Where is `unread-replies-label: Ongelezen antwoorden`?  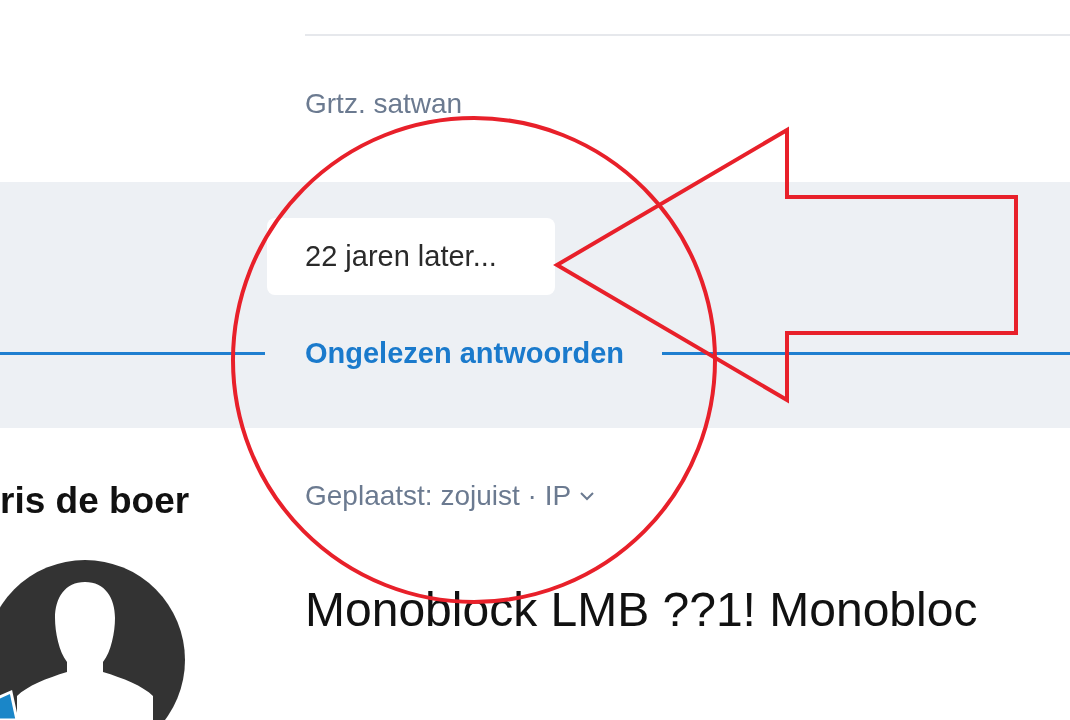 unread-replies-label: Ongelezen antwoorden is located at coordinates (465, 353).